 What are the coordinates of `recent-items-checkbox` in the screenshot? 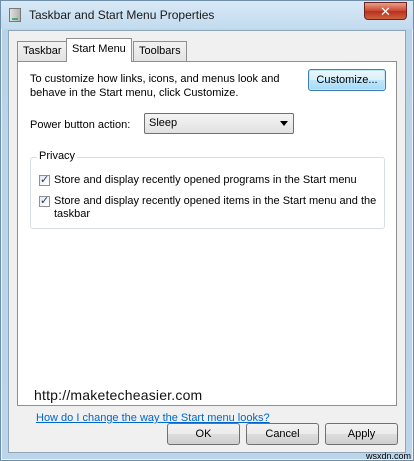 It's located at (44, 200).